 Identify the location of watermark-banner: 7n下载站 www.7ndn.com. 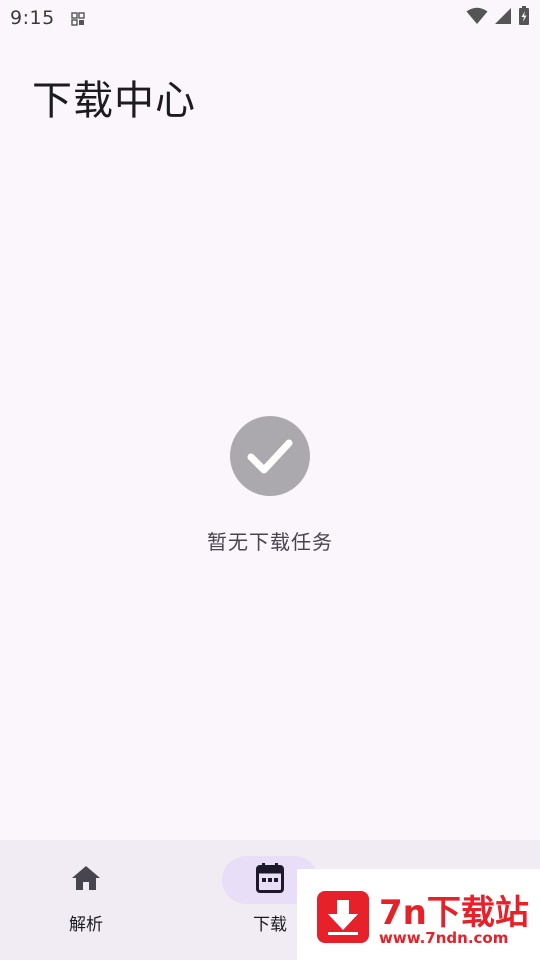
(418, 914).